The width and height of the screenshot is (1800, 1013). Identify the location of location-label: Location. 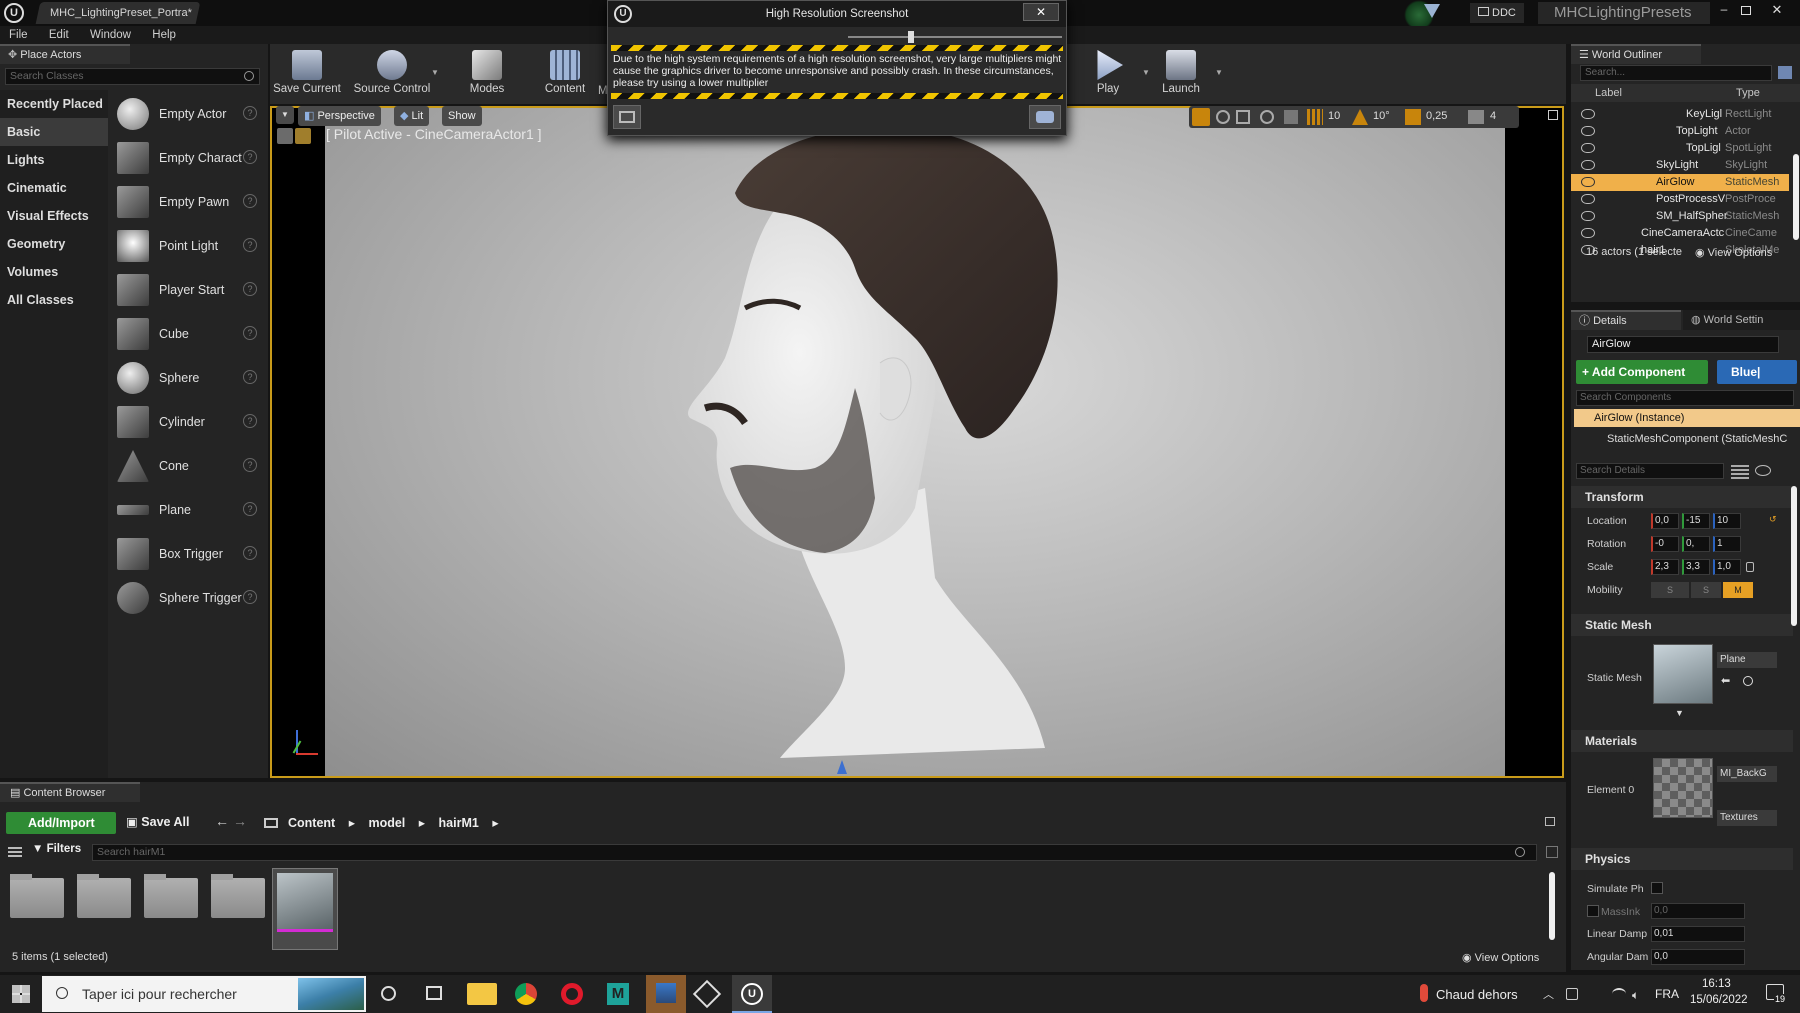
(1607, 521).